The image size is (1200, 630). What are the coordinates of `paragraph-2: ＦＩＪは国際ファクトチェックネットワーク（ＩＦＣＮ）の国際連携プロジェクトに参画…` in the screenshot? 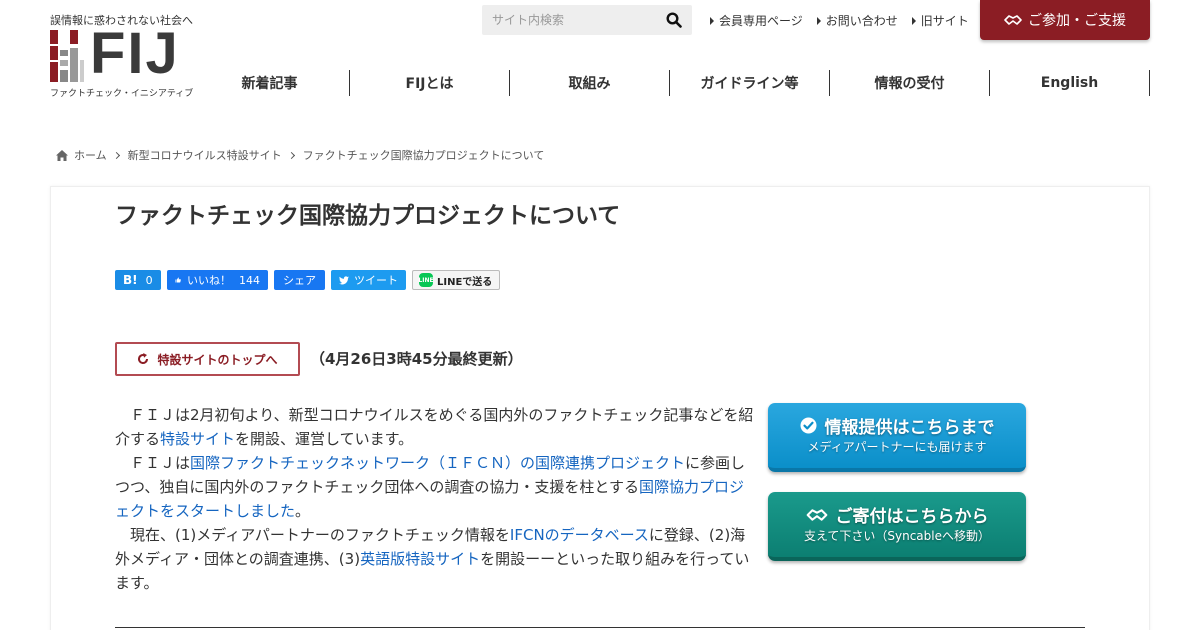 It's located at (430, 487).